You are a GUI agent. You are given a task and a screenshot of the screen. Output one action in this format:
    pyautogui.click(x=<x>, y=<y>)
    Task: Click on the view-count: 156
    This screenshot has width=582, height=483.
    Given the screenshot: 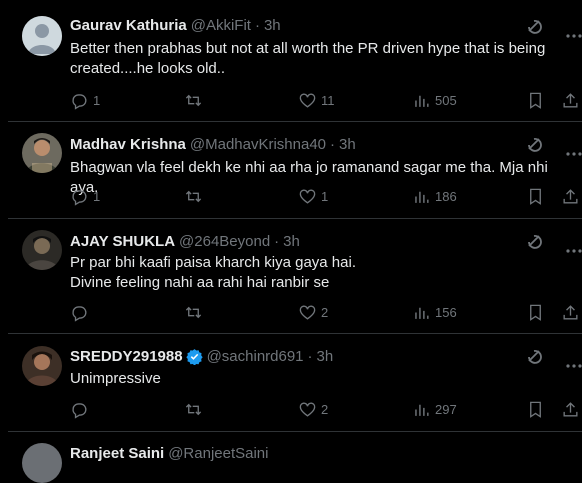 What is the action you would take?
    pyautogui.click(x=446, y=312)
    